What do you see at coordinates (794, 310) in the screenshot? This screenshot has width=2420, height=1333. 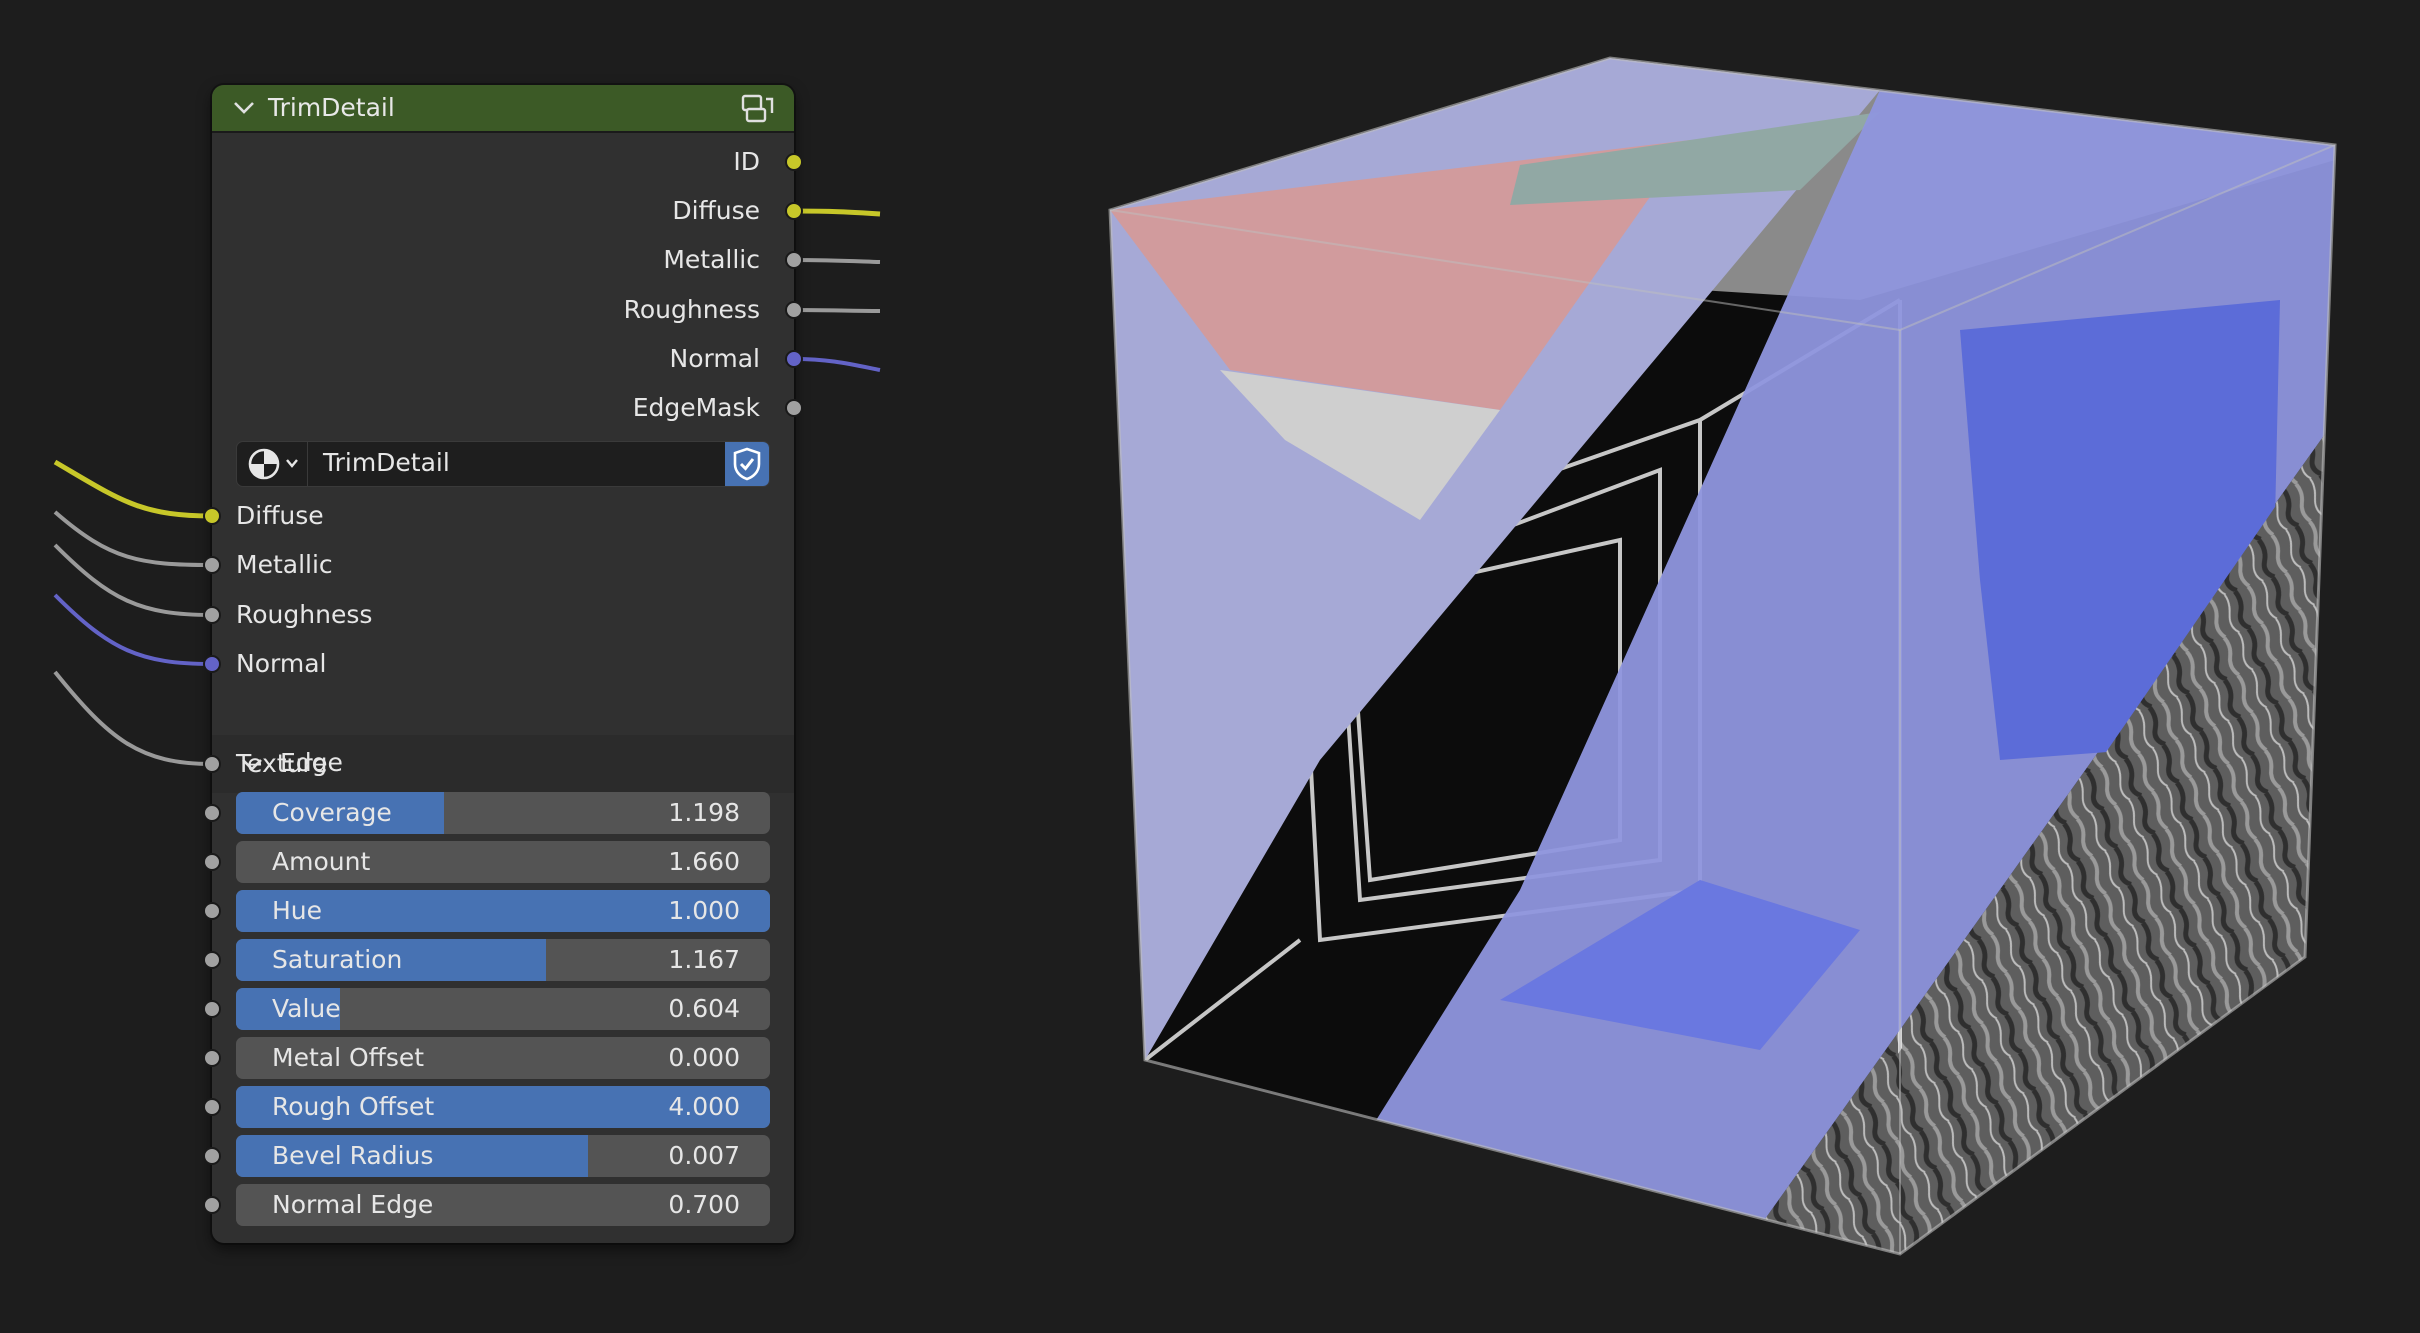 I see `output-socket-roughness` at bounding box center [794, 310].